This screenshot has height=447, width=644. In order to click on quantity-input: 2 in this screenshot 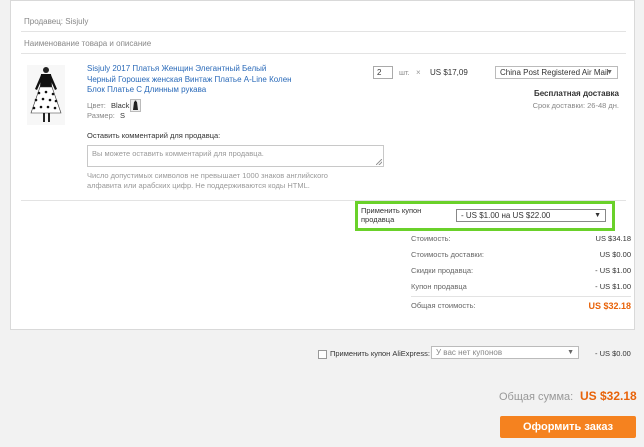, I will do `click(383, 72)`.